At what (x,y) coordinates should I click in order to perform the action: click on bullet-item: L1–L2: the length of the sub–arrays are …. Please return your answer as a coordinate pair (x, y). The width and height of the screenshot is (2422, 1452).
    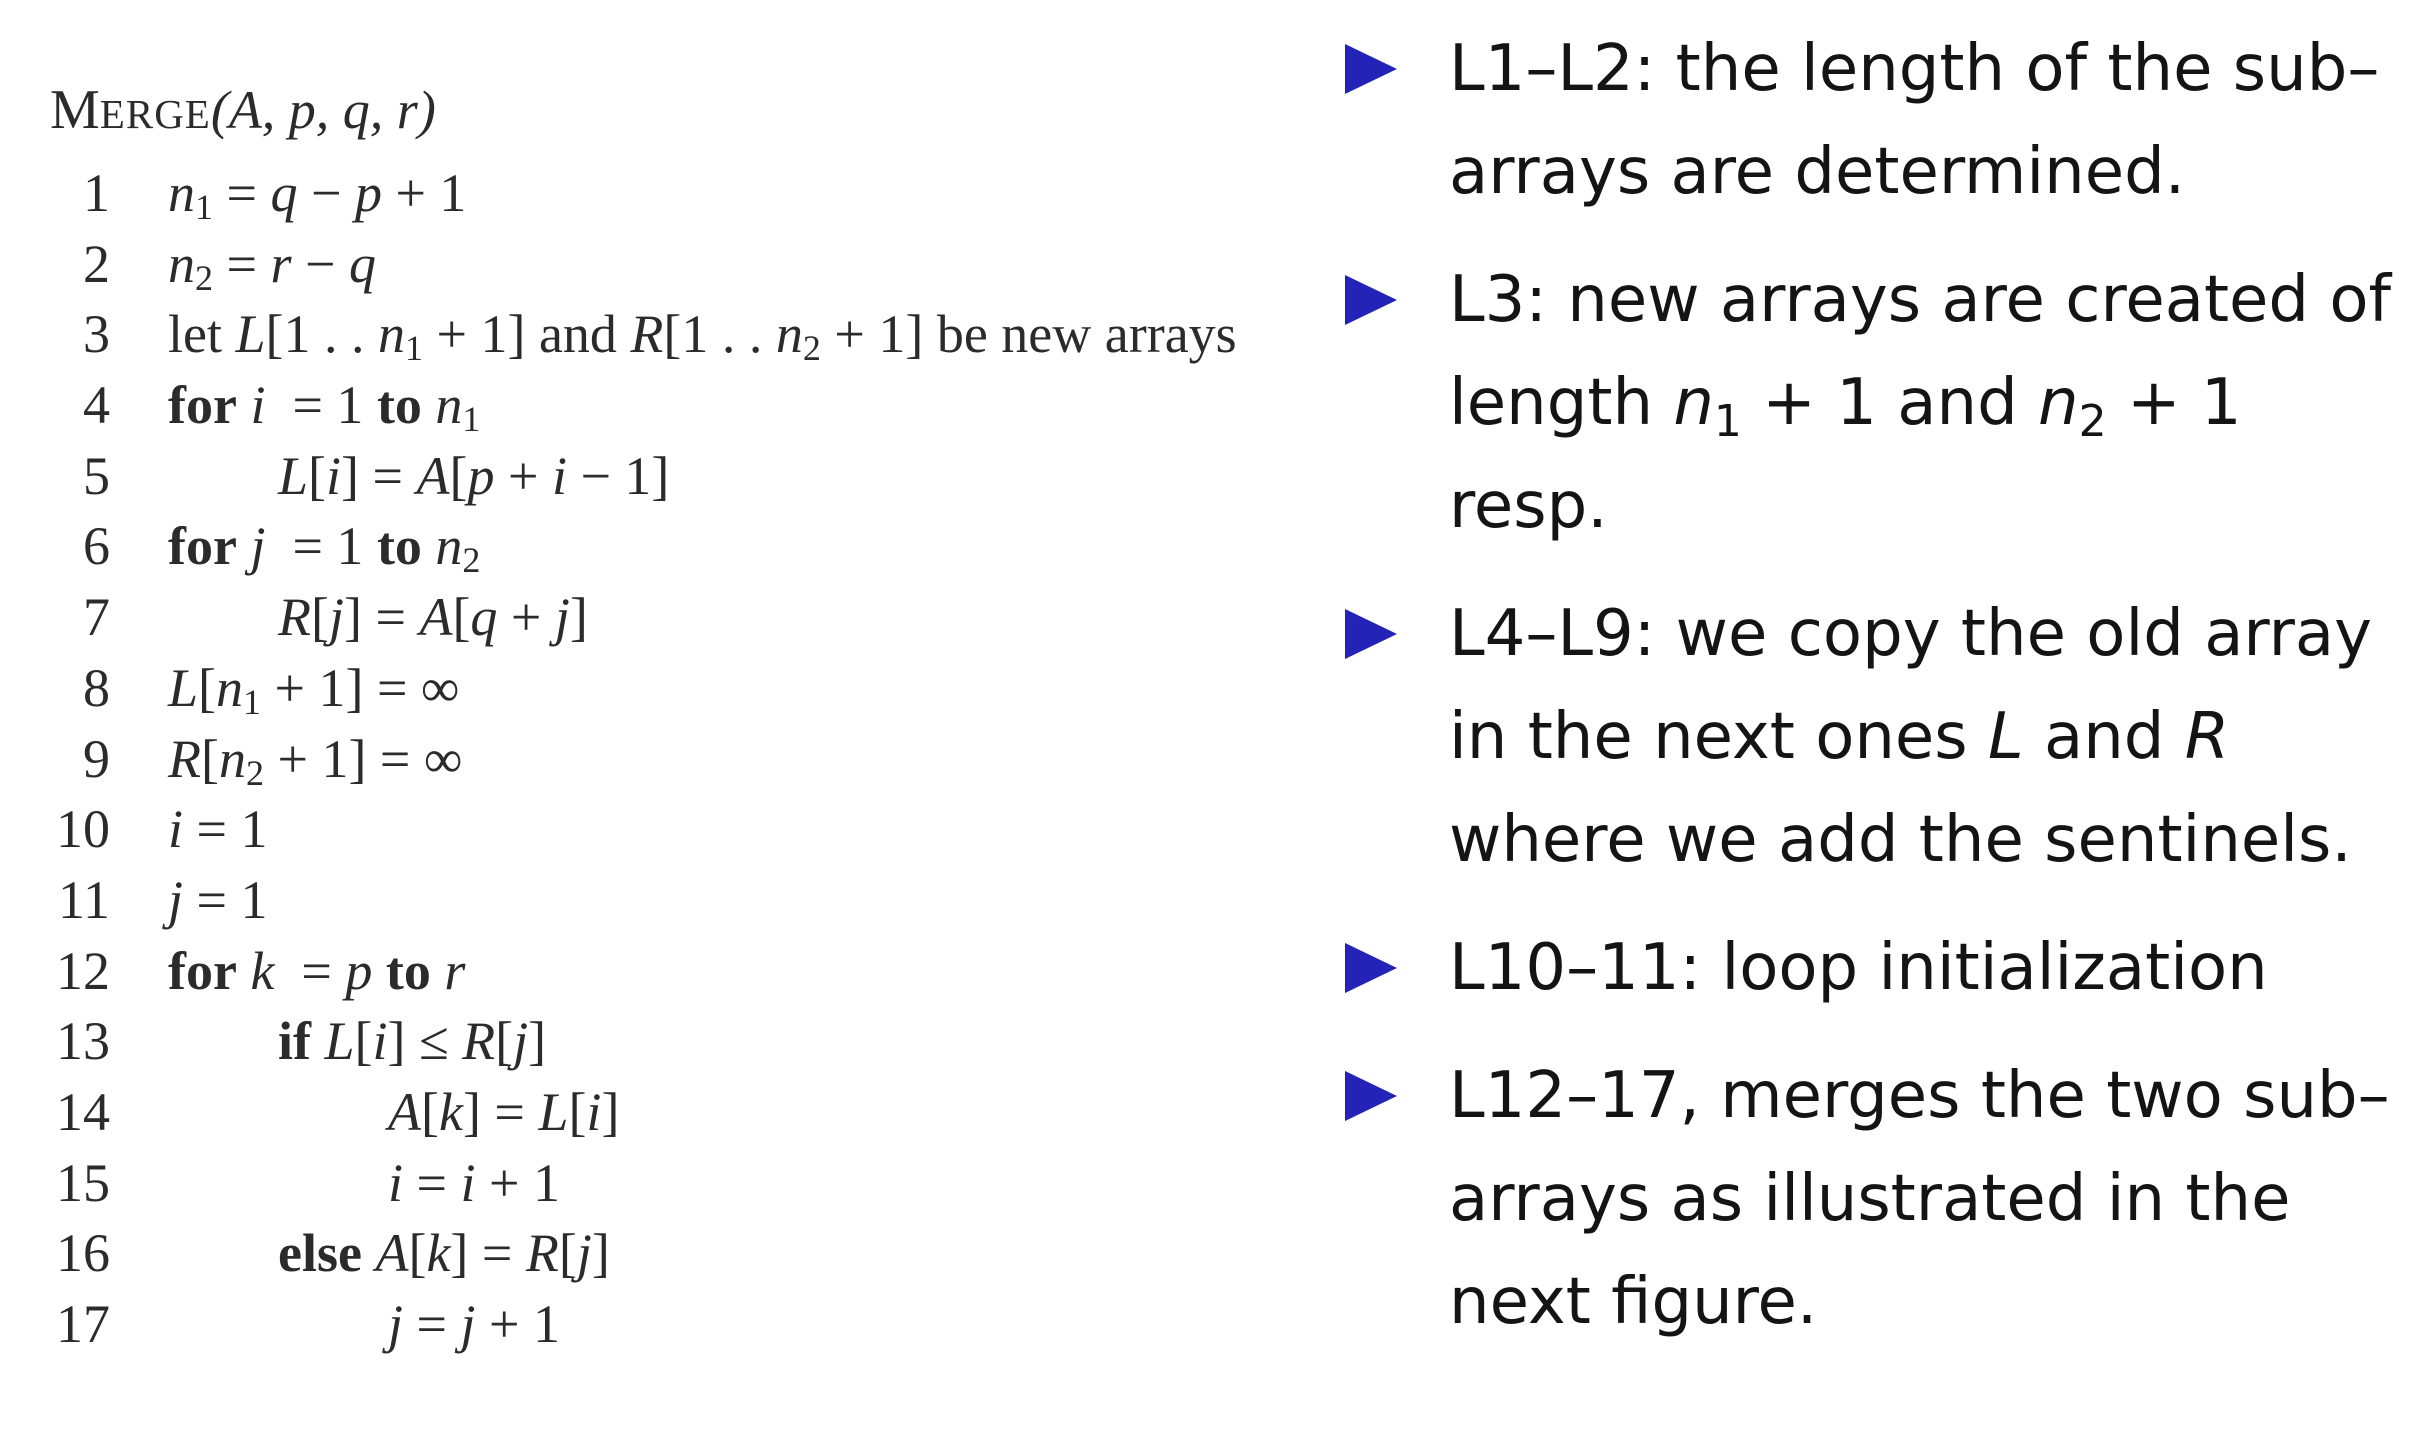
    Looking at the image, I should click on (1875, 121).